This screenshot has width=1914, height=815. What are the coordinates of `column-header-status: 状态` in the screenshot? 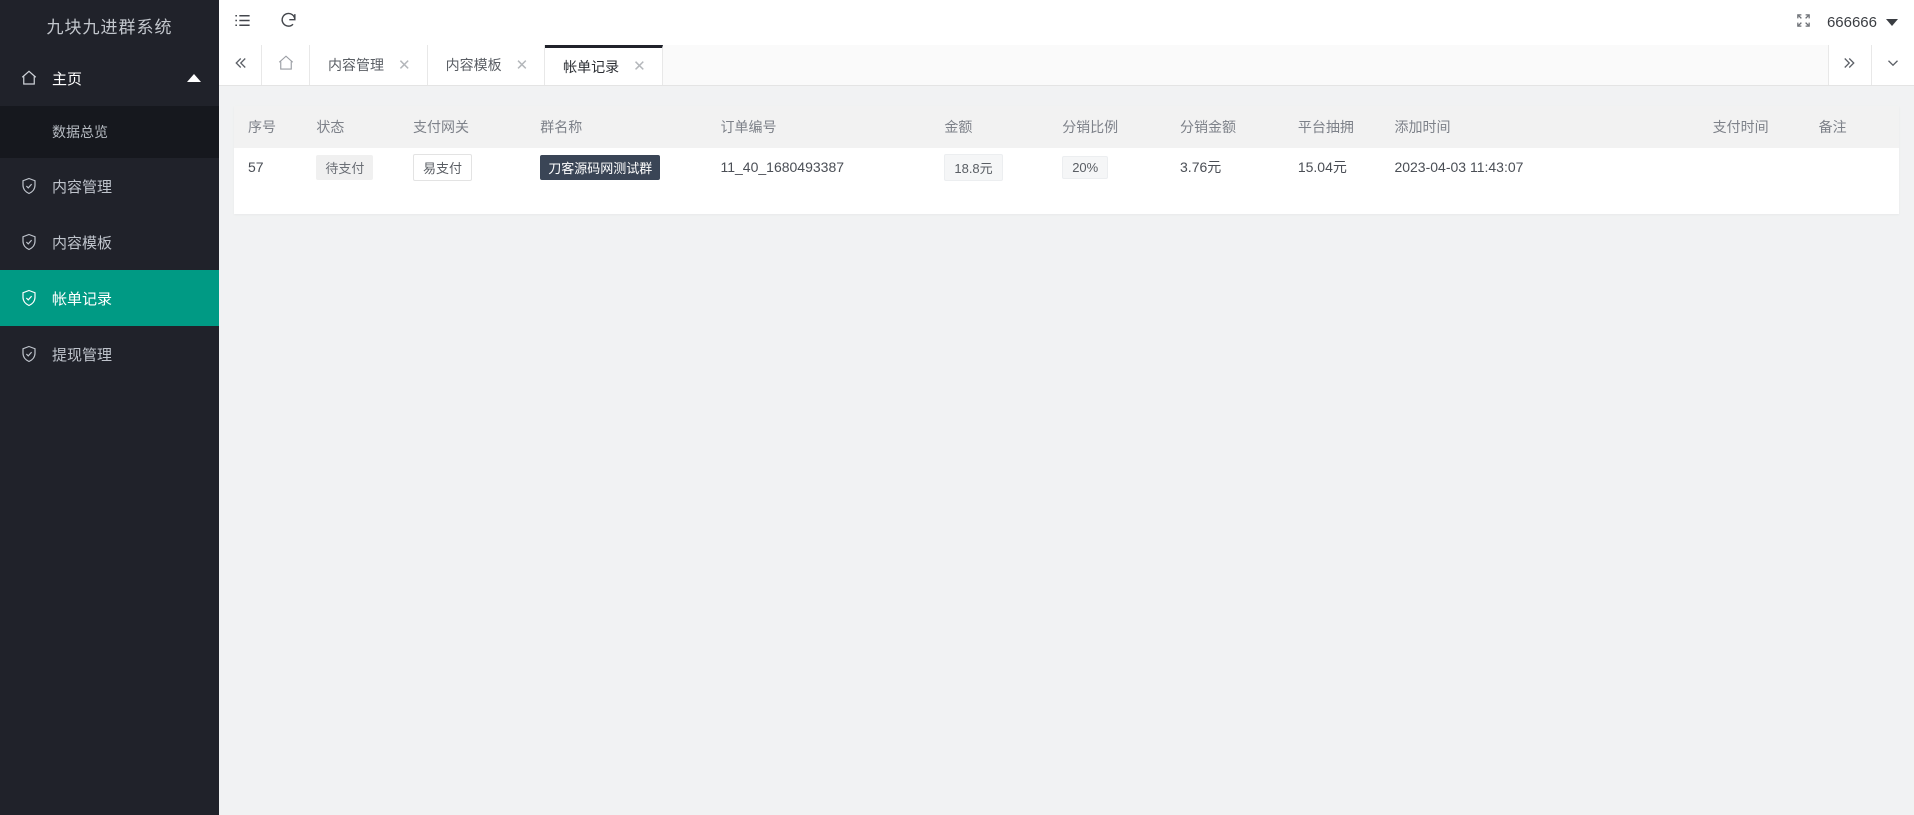 It's located at (350, 127).